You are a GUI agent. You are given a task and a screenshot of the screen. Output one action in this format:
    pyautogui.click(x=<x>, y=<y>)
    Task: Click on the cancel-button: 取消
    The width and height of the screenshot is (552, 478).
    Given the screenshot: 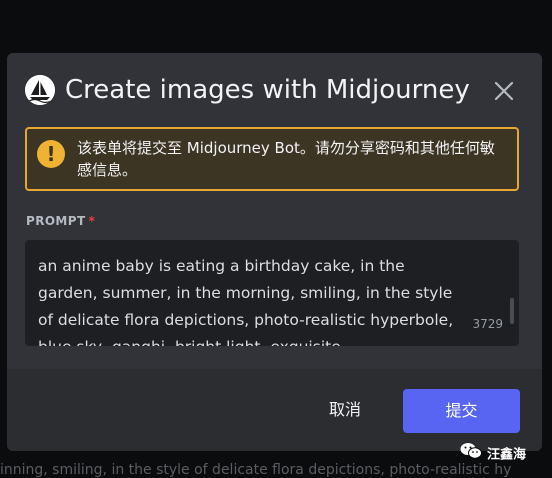 What is the action you would take?
    pyautogui.click(x=345, y=410)
    